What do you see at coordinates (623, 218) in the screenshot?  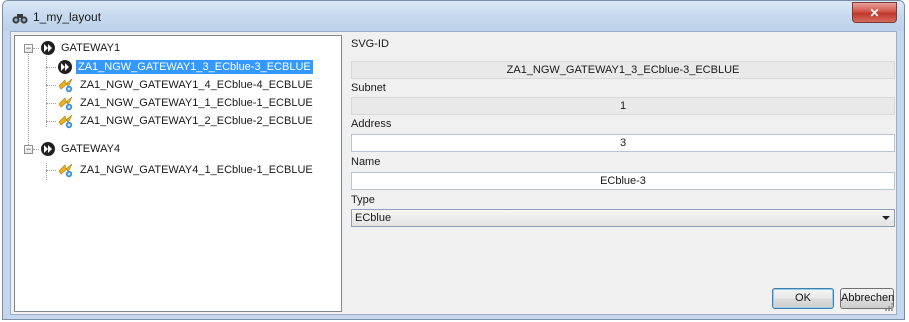 I see `type-select: ECblue` at bounding box center [623, 218].